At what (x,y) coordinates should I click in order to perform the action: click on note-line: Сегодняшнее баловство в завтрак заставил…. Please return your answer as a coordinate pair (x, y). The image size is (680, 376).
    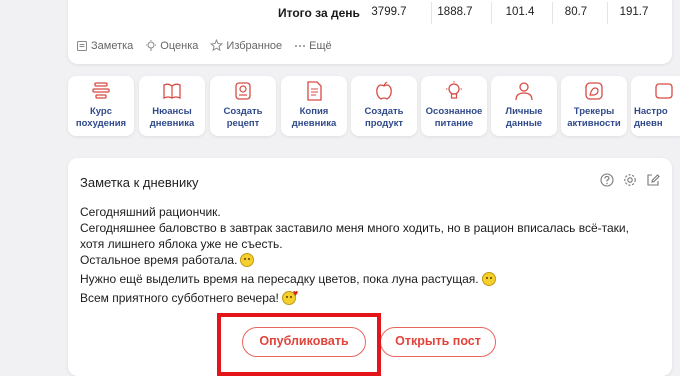
    Looking at the image, I should click on (354, 228).